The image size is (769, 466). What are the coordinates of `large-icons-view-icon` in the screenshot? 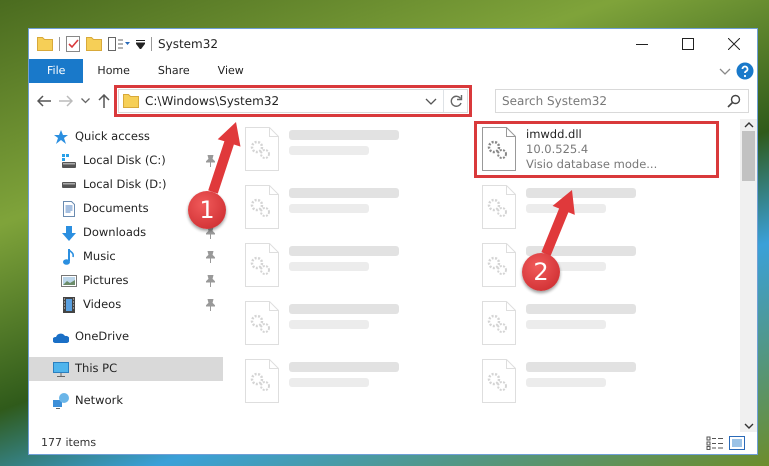 It's located at (737, 443).